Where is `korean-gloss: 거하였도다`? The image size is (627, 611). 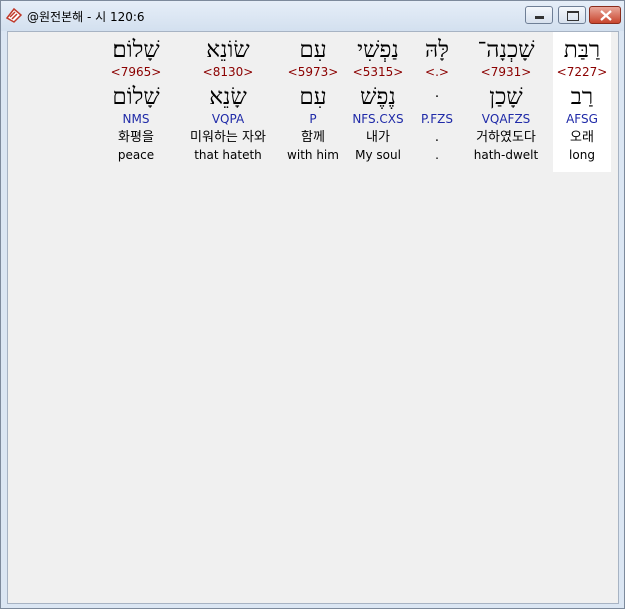
korean-gloss: 거하였도다 is located at coordinates (506, 137).